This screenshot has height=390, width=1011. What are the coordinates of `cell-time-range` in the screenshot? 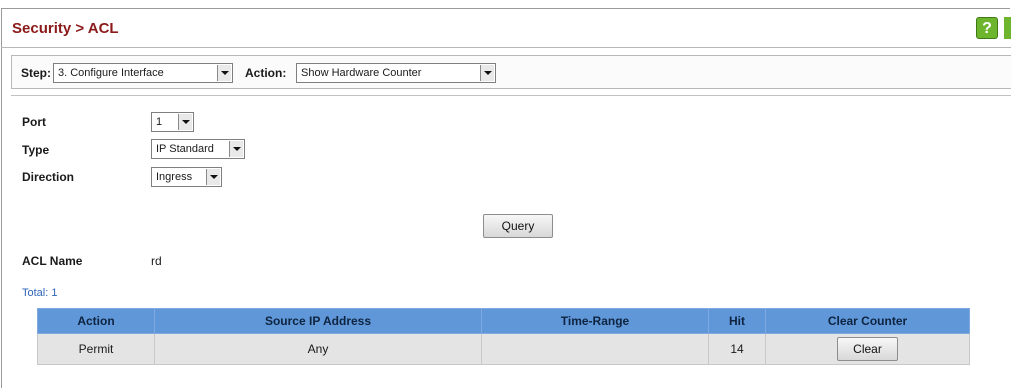 It's located at (595, 349).